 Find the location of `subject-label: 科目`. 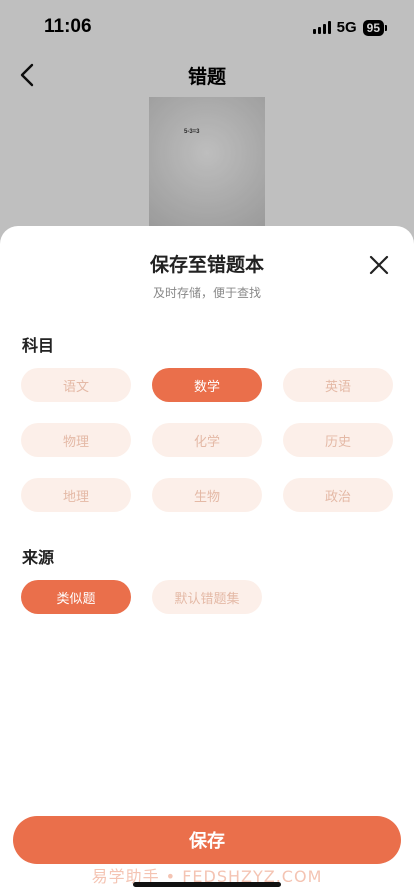

subject-label: 科目 is located at coordinates (38, 345).